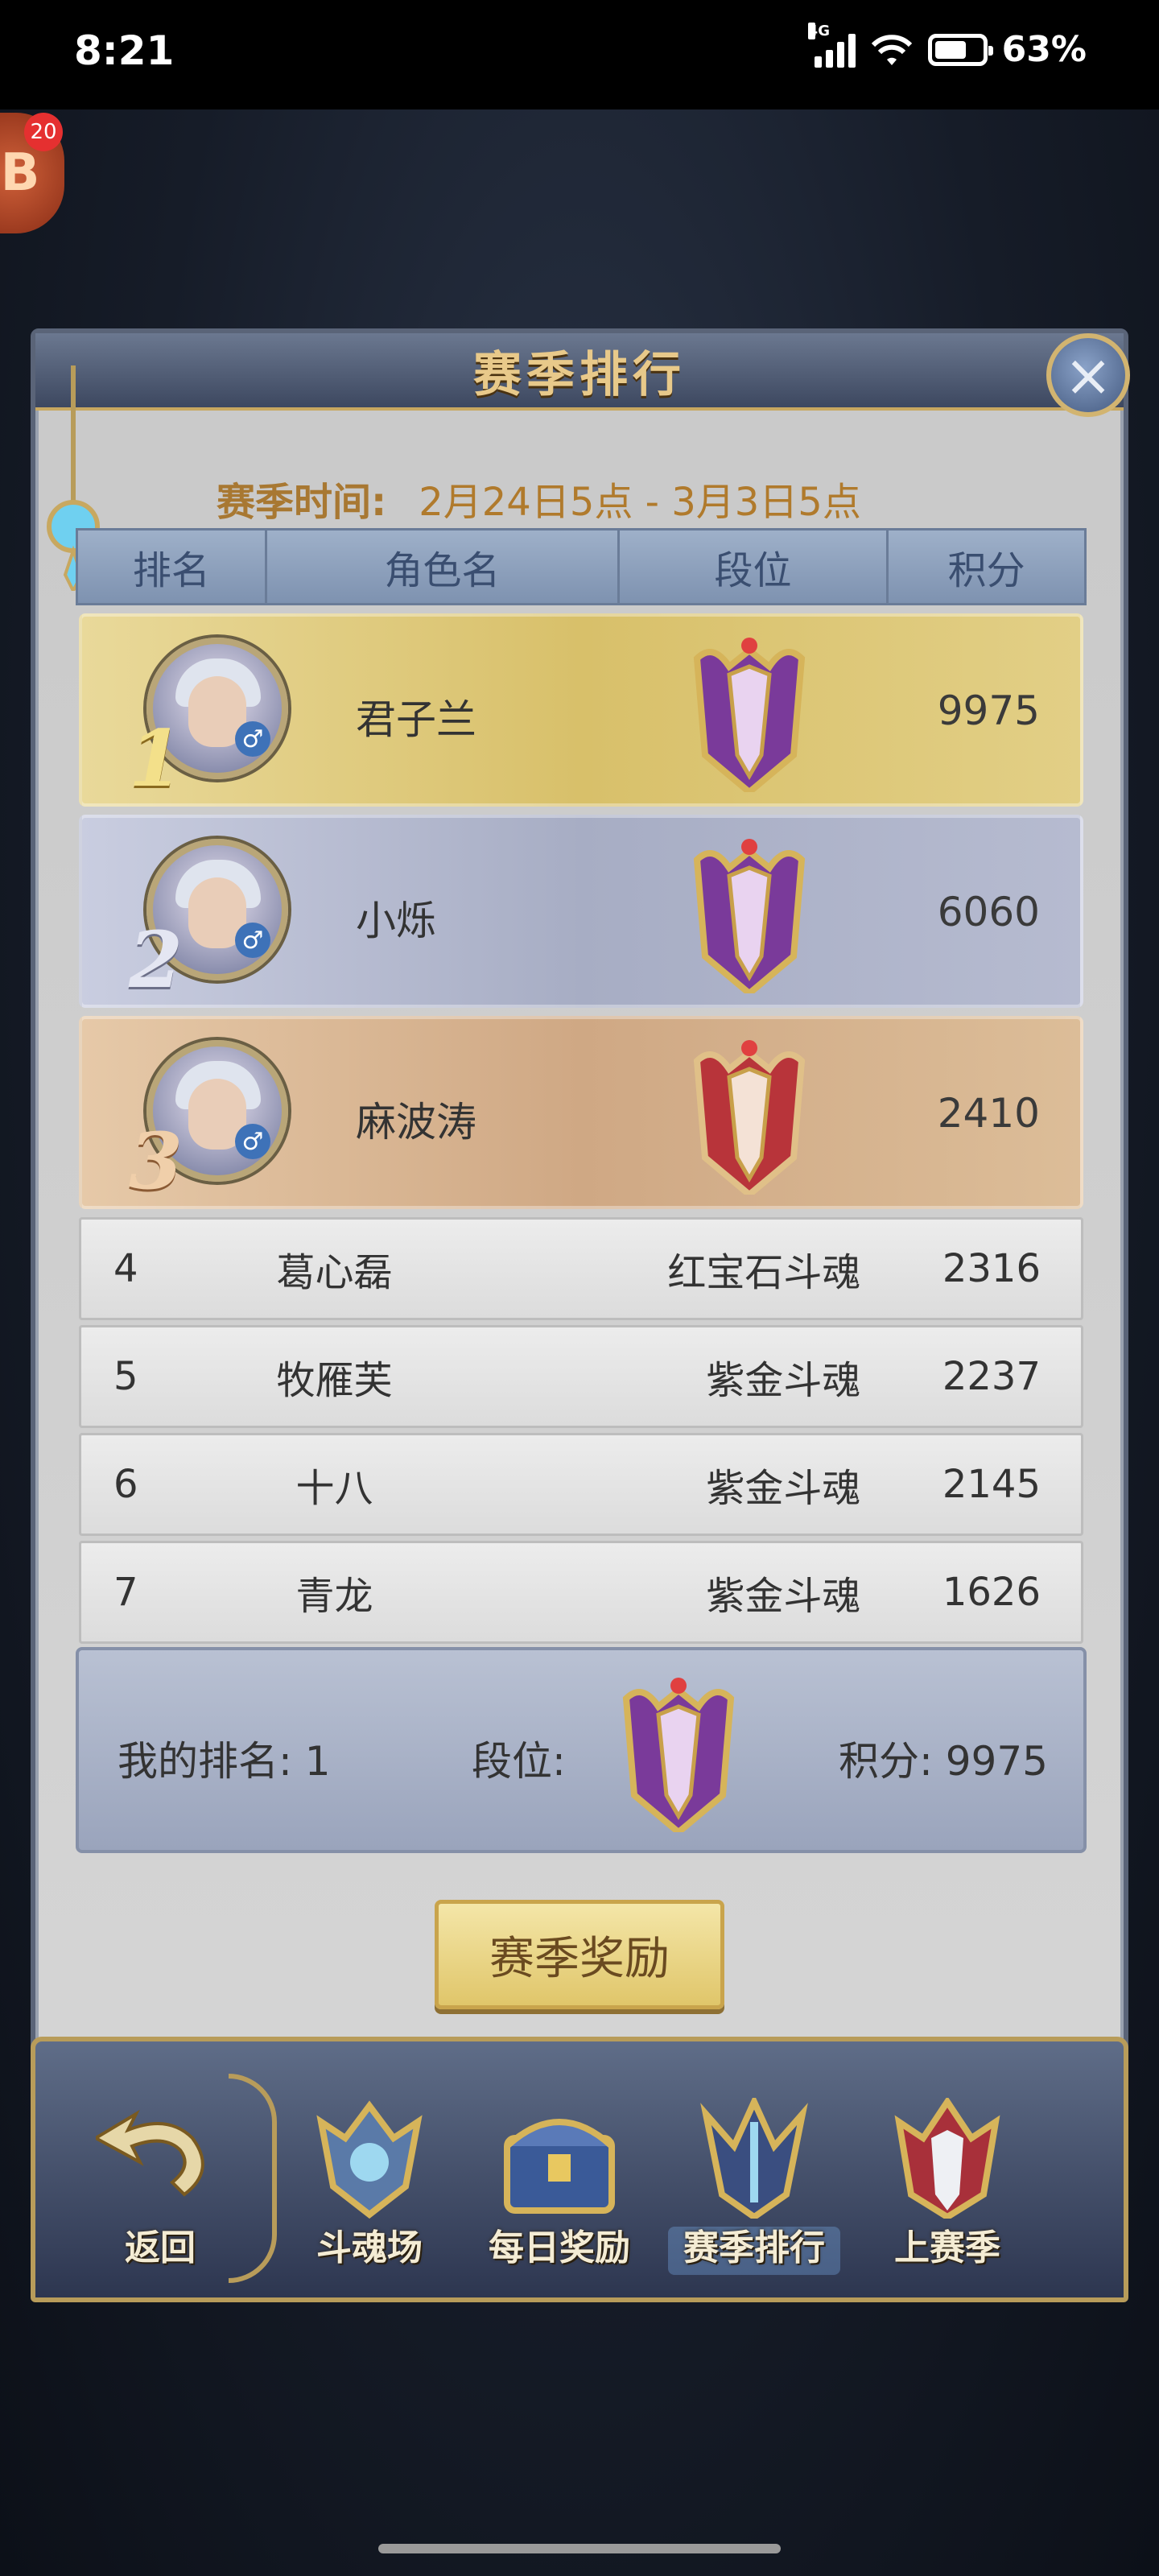 This screenshot has height=2576, width=1159. What do you see at coordinates (579, 54) in the screenshot?
I see `status-bar: 8:21 4G 63%` at bounding box center [579, 54].